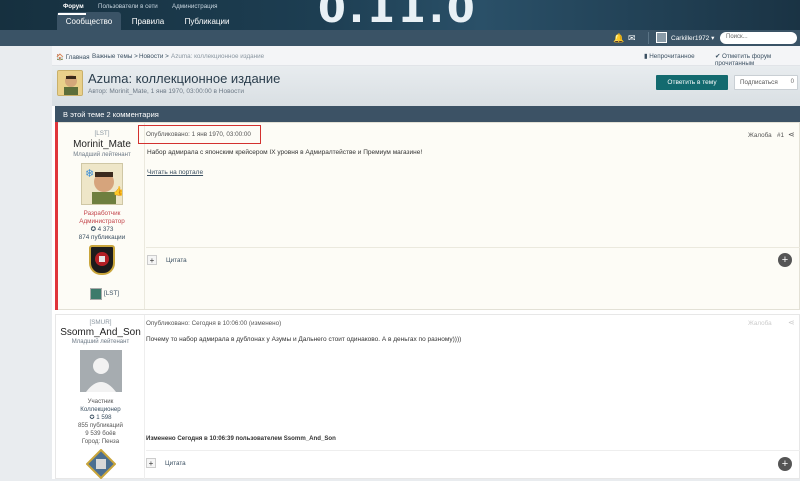 This screenshot has height=481, width=800. Describe the element at coordinates (100, 433) in the screenshot. I see `author-battles: 9 539 боёв` at that location.